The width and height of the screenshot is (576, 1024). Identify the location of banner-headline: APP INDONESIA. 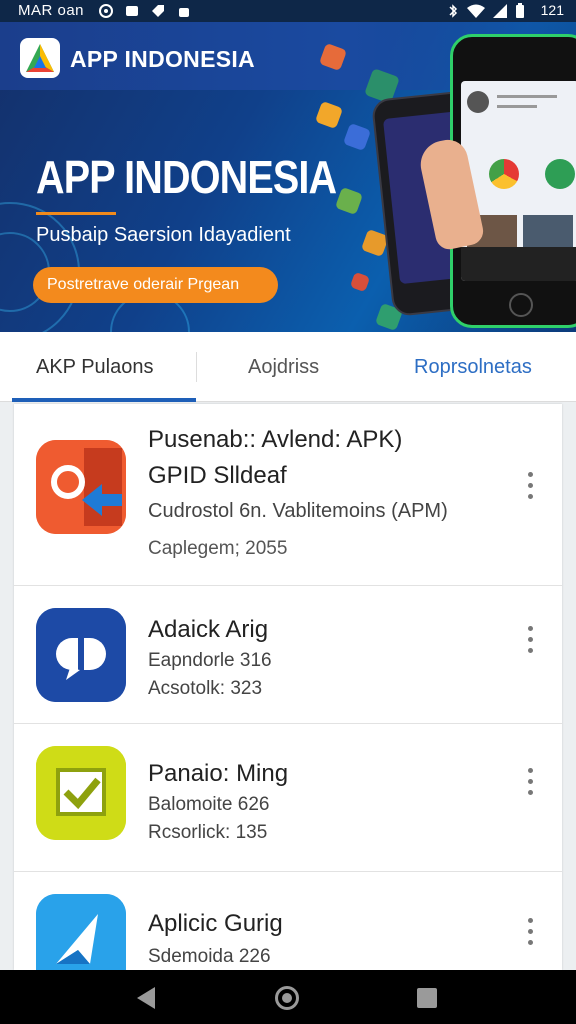
(186, 177).